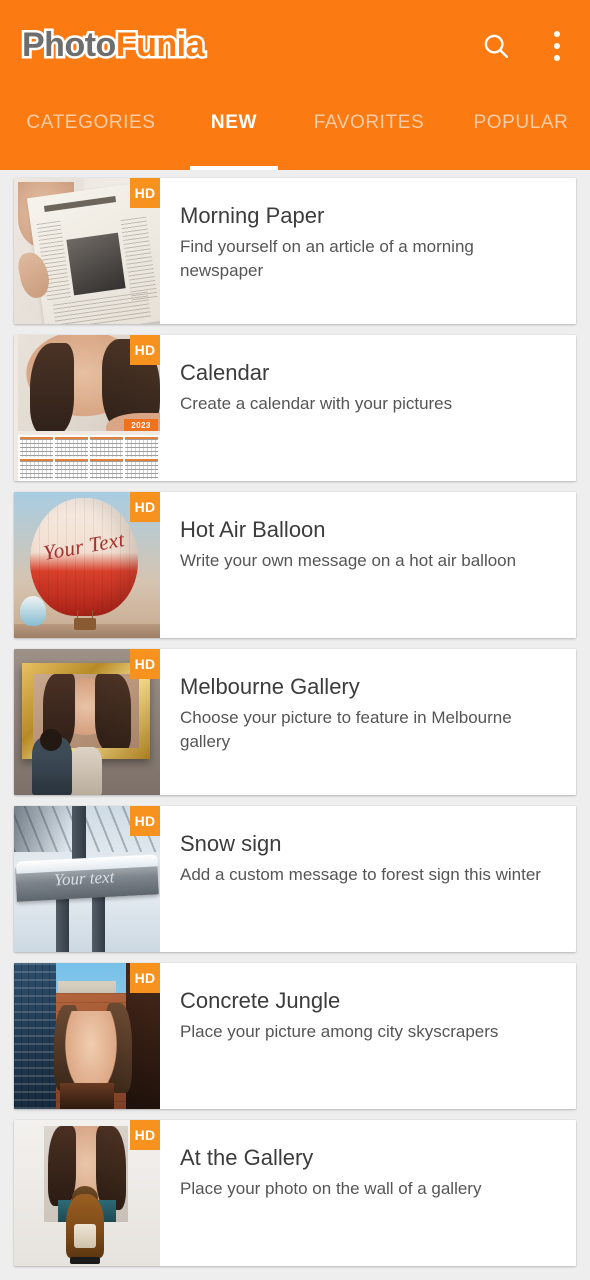 Image resolution: width=590 pixels, height=1280 pixels. I want to click on effect-thumbnail-hot-air-balloon: Your Text HD, so click(87, 565).